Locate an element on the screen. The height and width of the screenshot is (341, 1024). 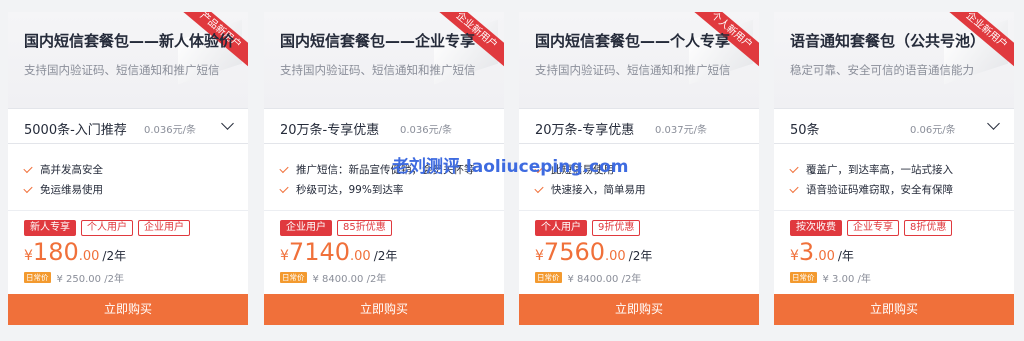
tag: 9折优惠 is located at coordinates (616, 228).